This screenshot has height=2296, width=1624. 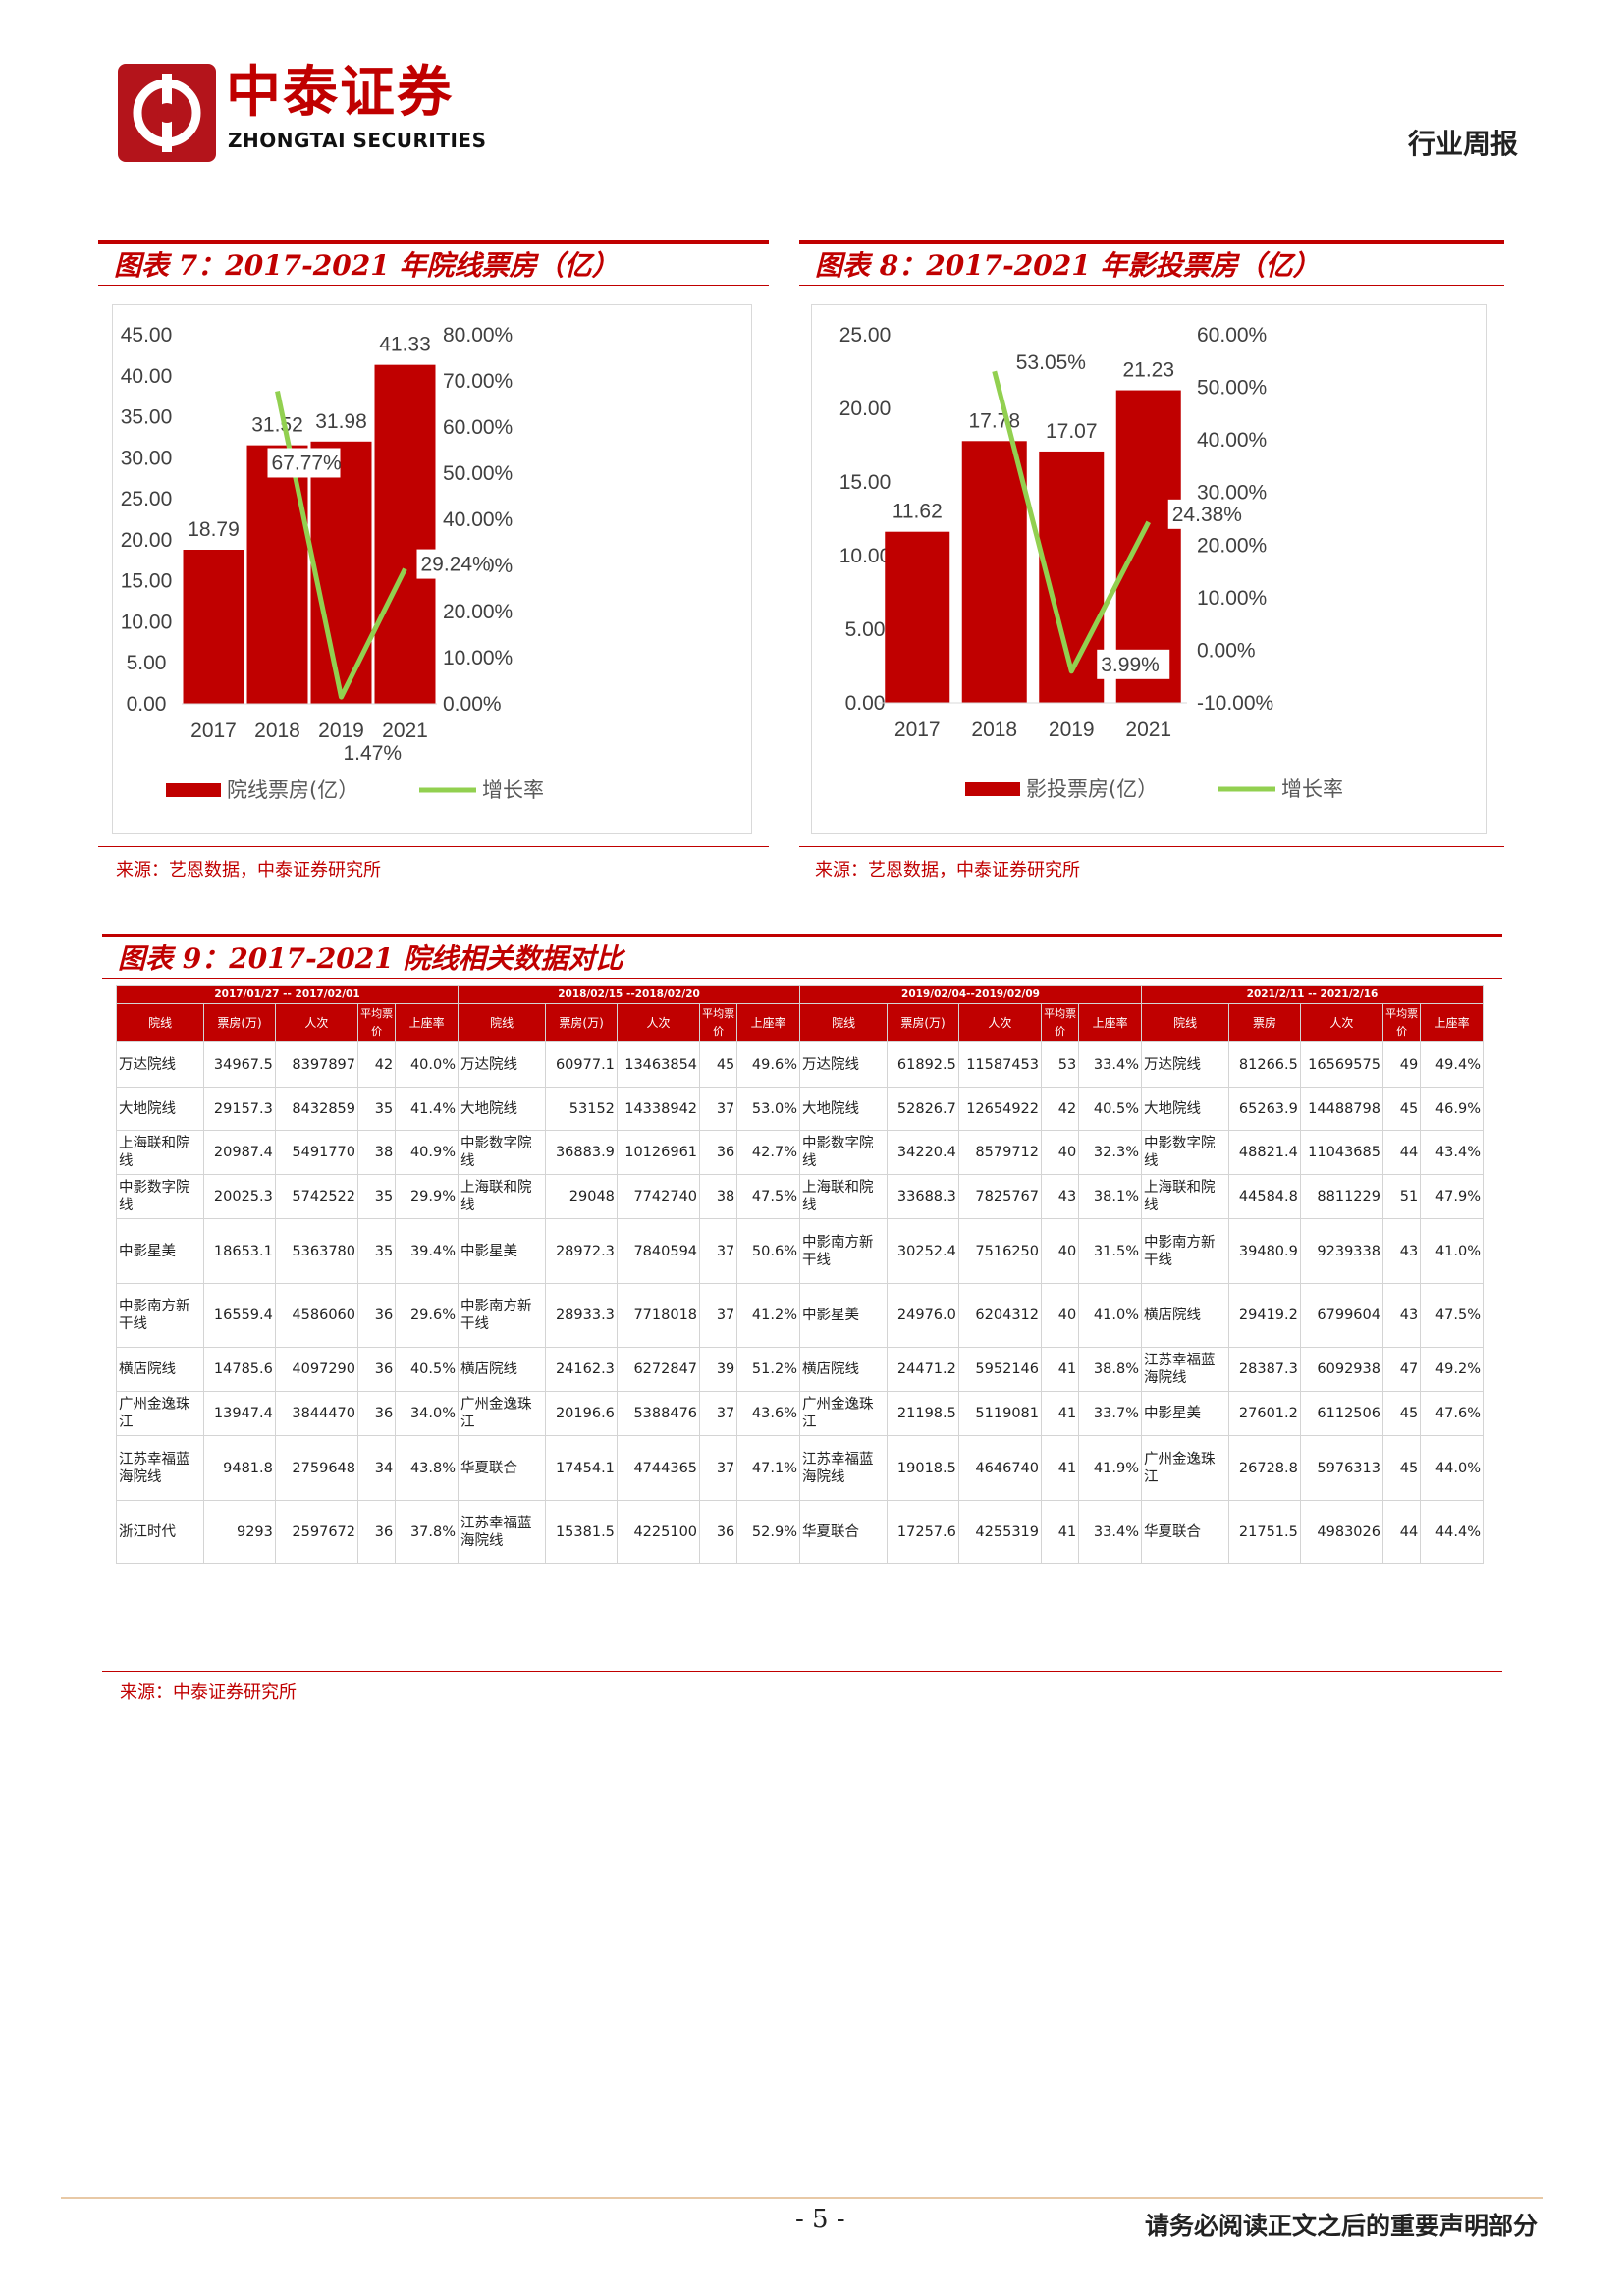 I want to click on table-cell-value: 5952146, so click(x=1000, y=1369).